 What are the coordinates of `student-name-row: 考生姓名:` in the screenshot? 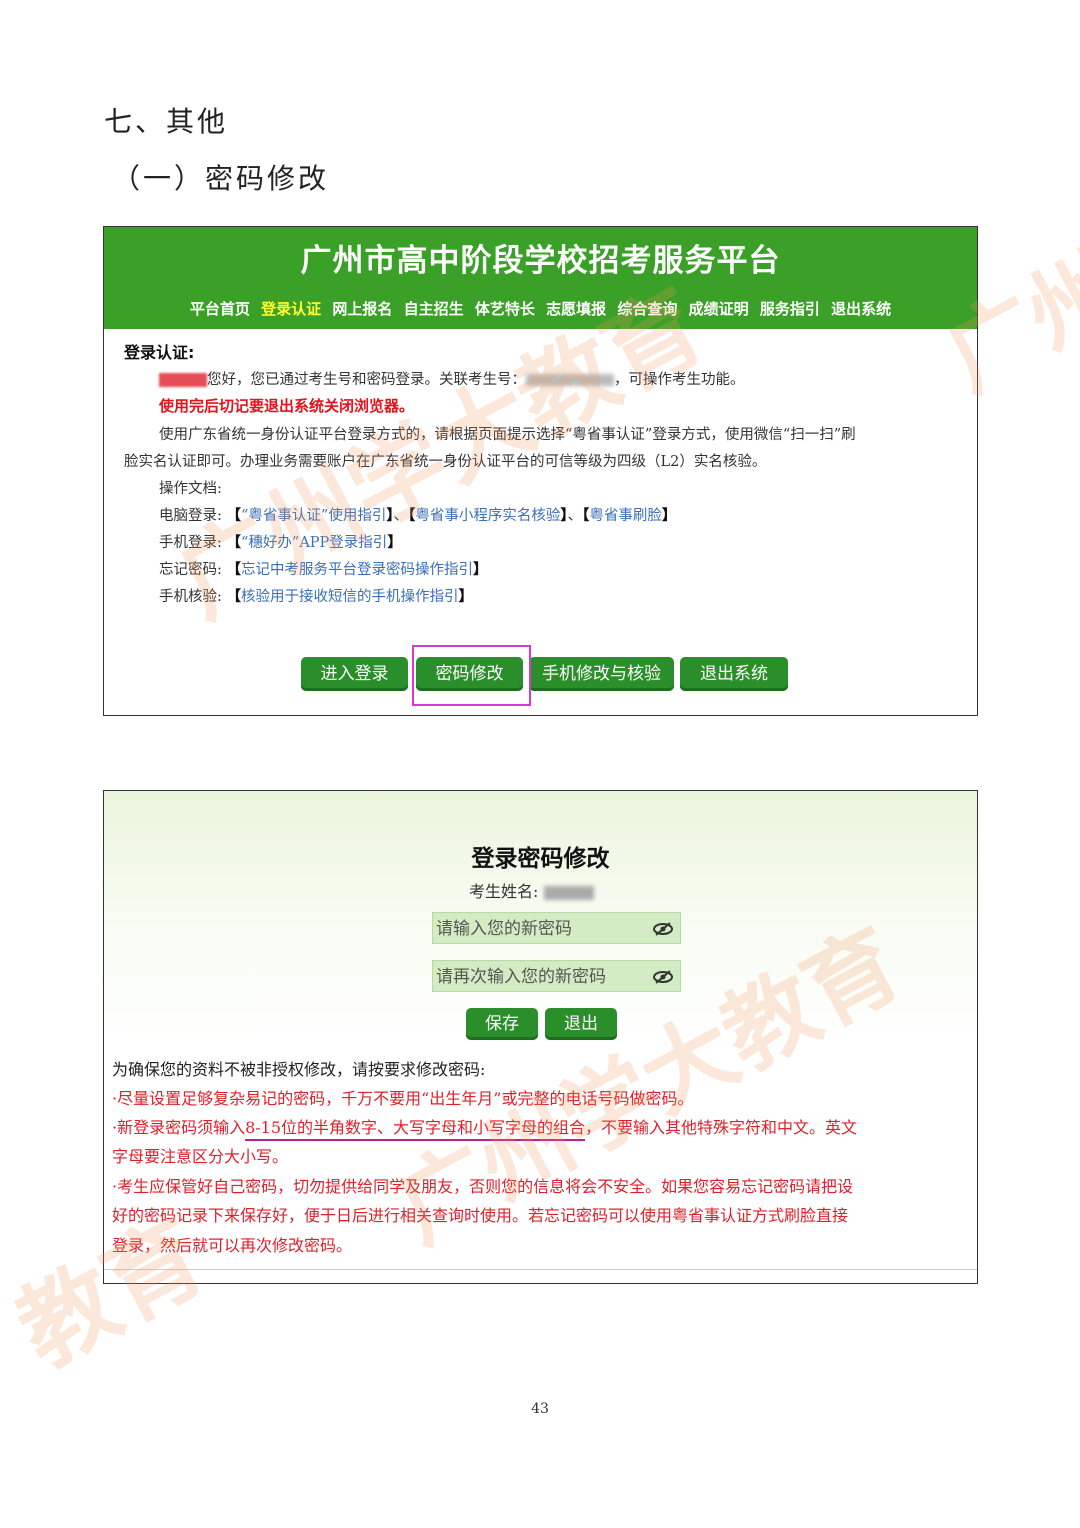 It's located at (531, 890).